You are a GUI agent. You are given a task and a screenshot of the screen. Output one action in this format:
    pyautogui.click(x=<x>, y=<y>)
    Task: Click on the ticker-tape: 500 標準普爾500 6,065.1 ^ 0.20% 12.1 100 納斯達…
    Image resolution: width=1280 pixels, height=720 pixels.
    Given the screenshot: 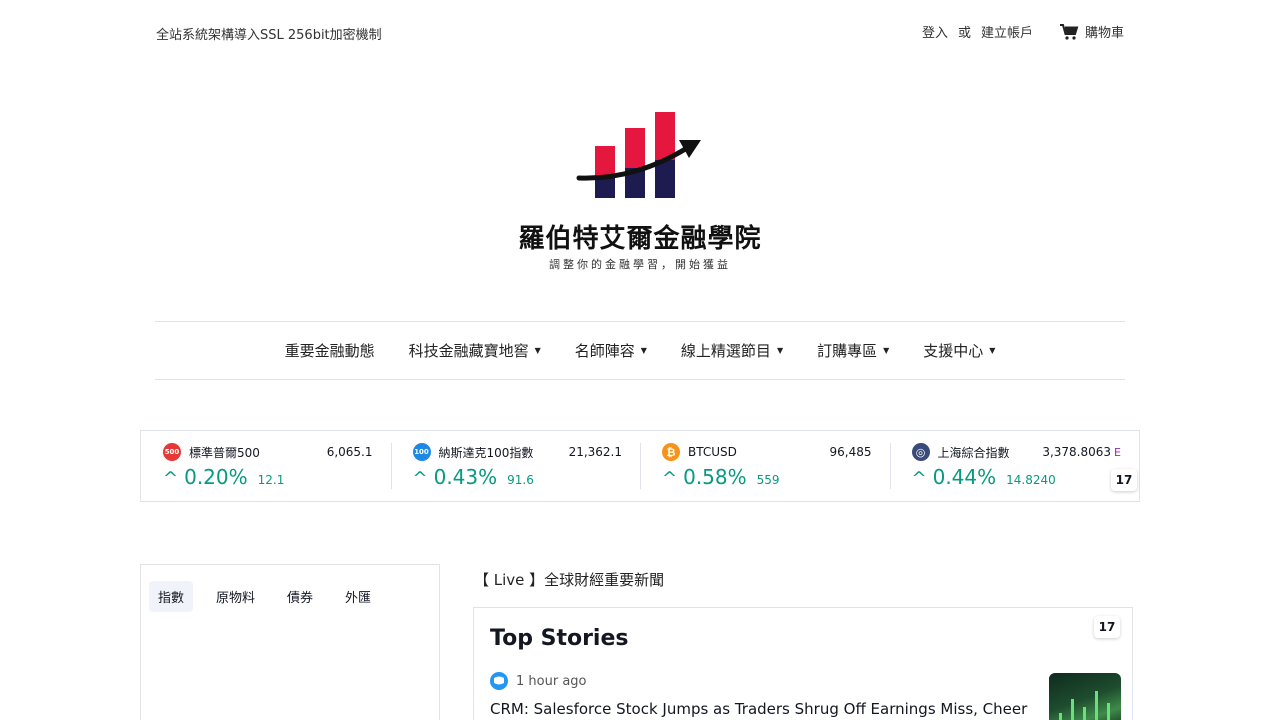 What is the action you would take?
    pyautogui.click(x=640, y=466)
    